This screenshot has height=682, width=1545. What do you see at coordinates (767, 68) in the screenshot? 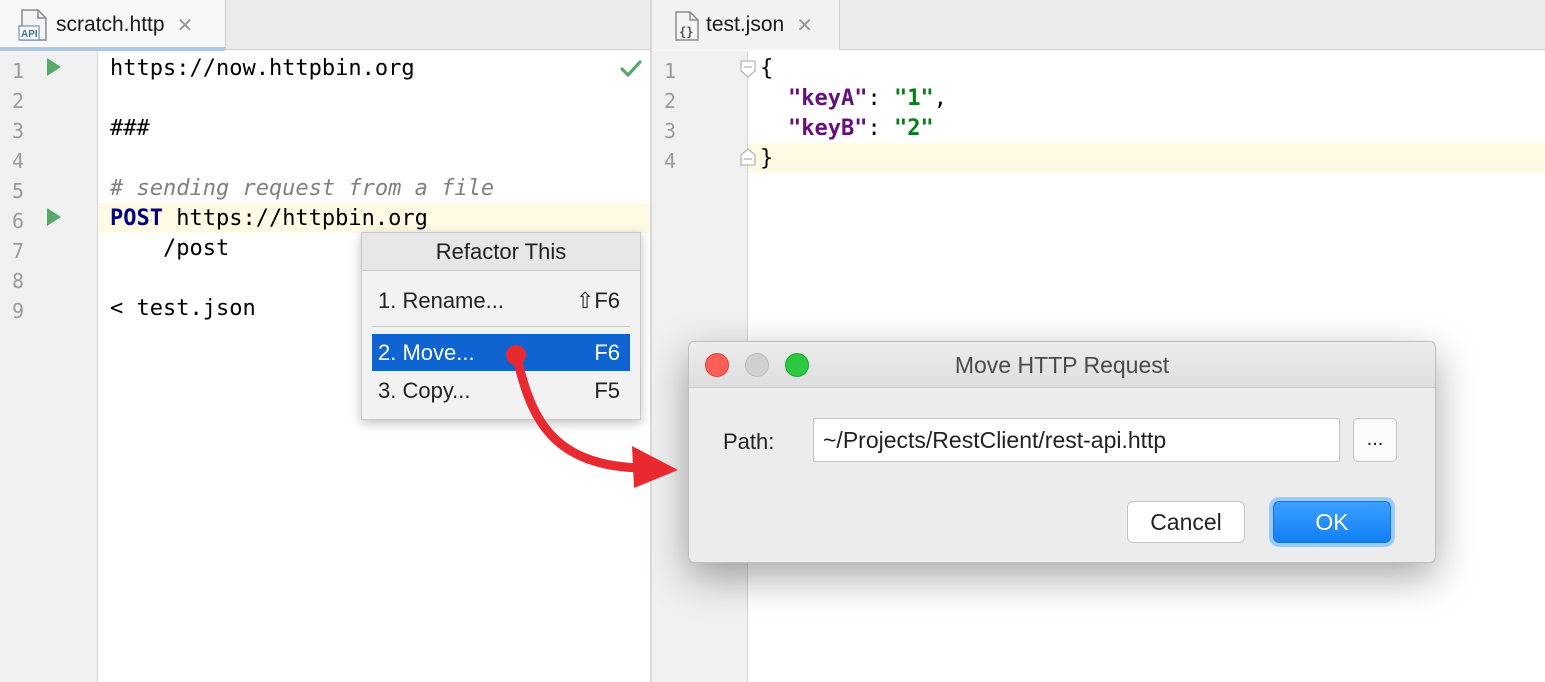
I see `json-brace: {` at bounding box center [767, 68].